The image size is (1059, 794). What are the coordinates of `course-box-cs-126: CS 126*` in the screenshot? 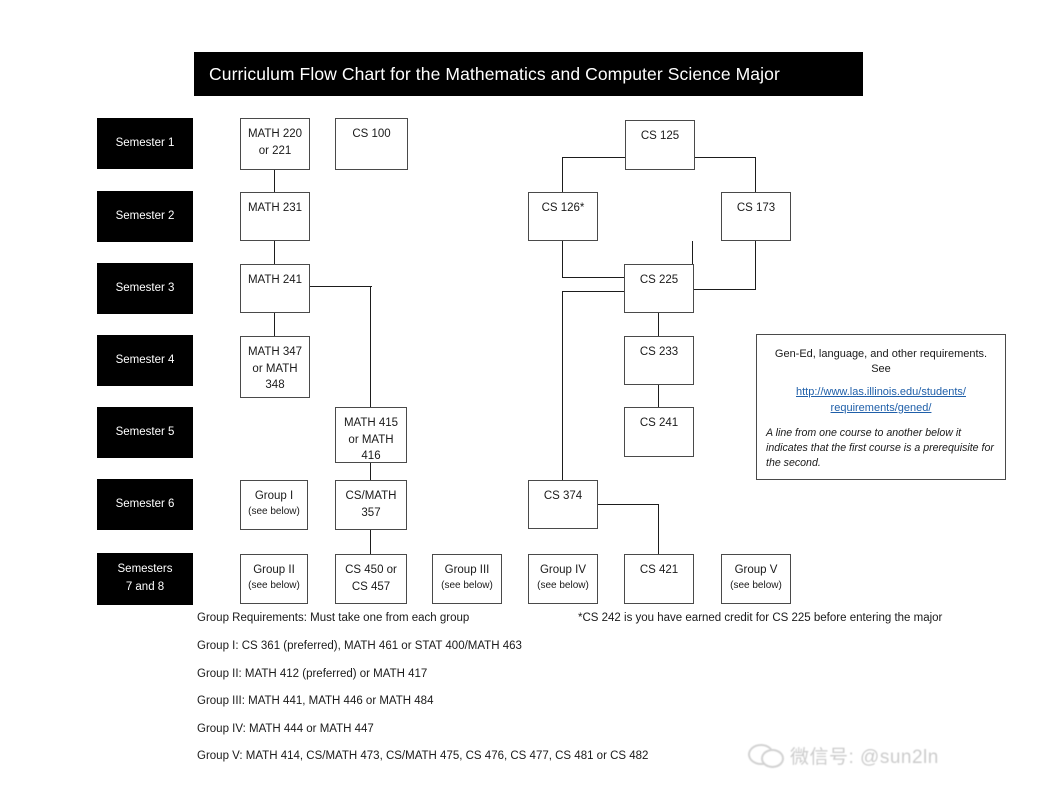 It's located at (563, 216).